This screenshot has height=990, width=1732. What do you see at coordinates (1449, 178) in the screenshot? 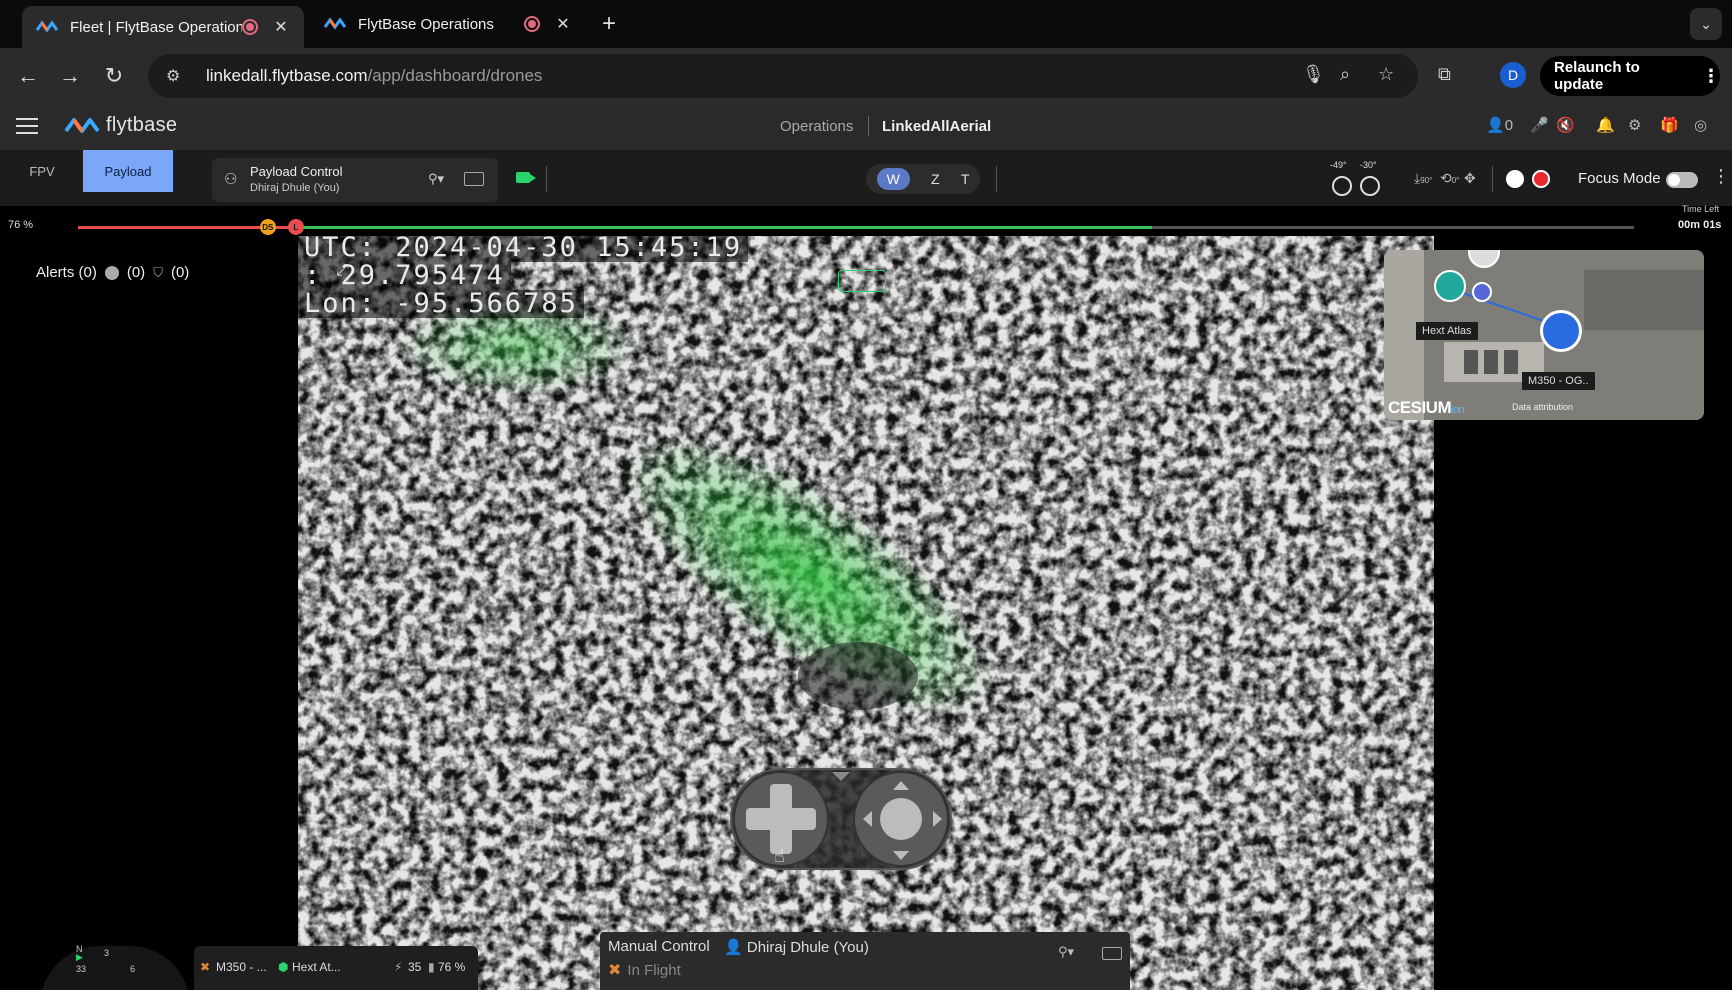
I see `gimbal-recenter-icon: ⟲0°` at bounding box center [1449, 178].